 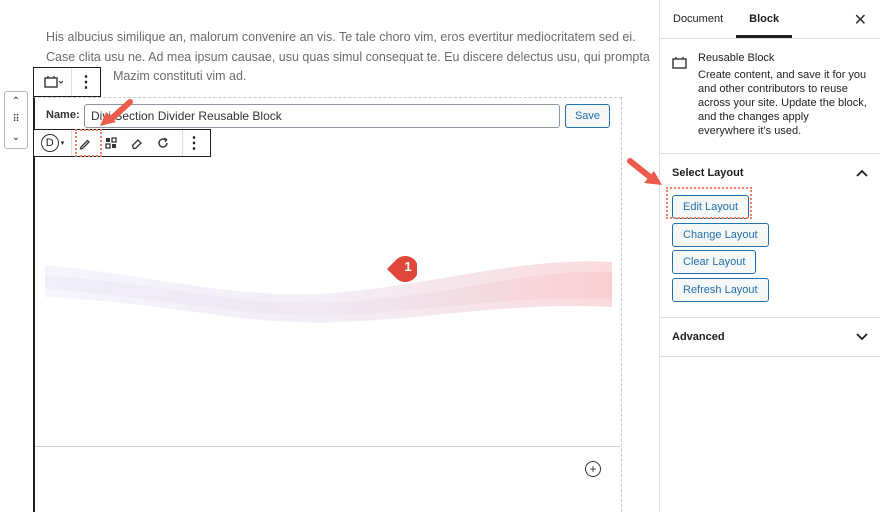 I want to click on change-layout-button: Change Layout, so click(x=720, y=234).